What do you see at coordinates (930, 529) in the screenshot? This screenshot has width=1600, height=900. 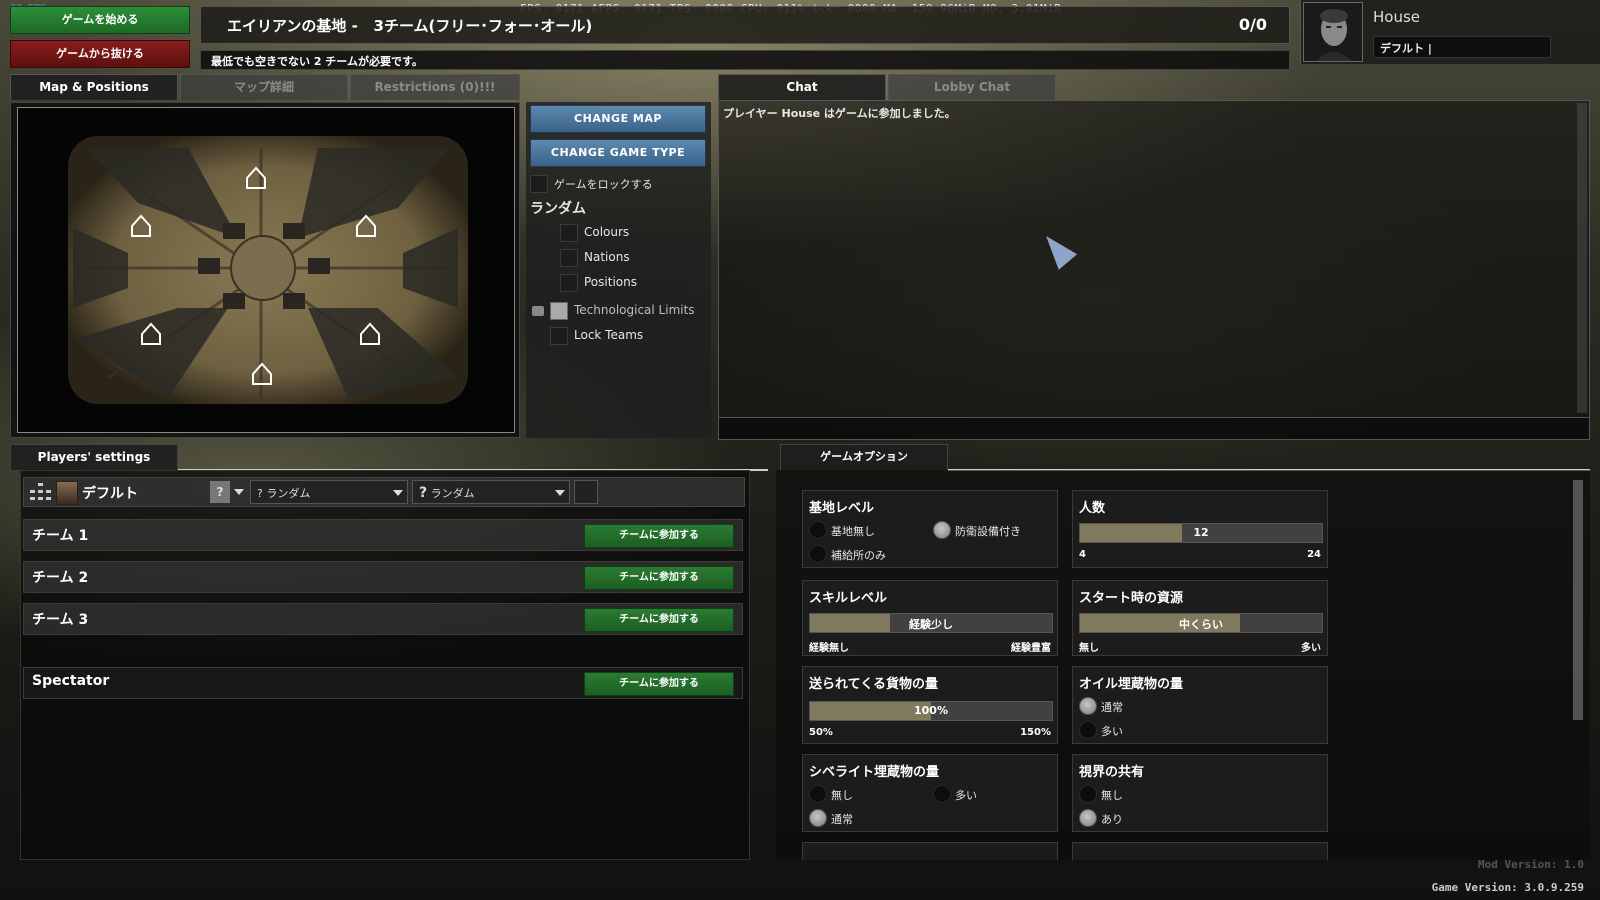 I see `base-level-card: 基地レベル 基地無し 防衛設備付き 補給所のみ` at bounding box center [930, 529].